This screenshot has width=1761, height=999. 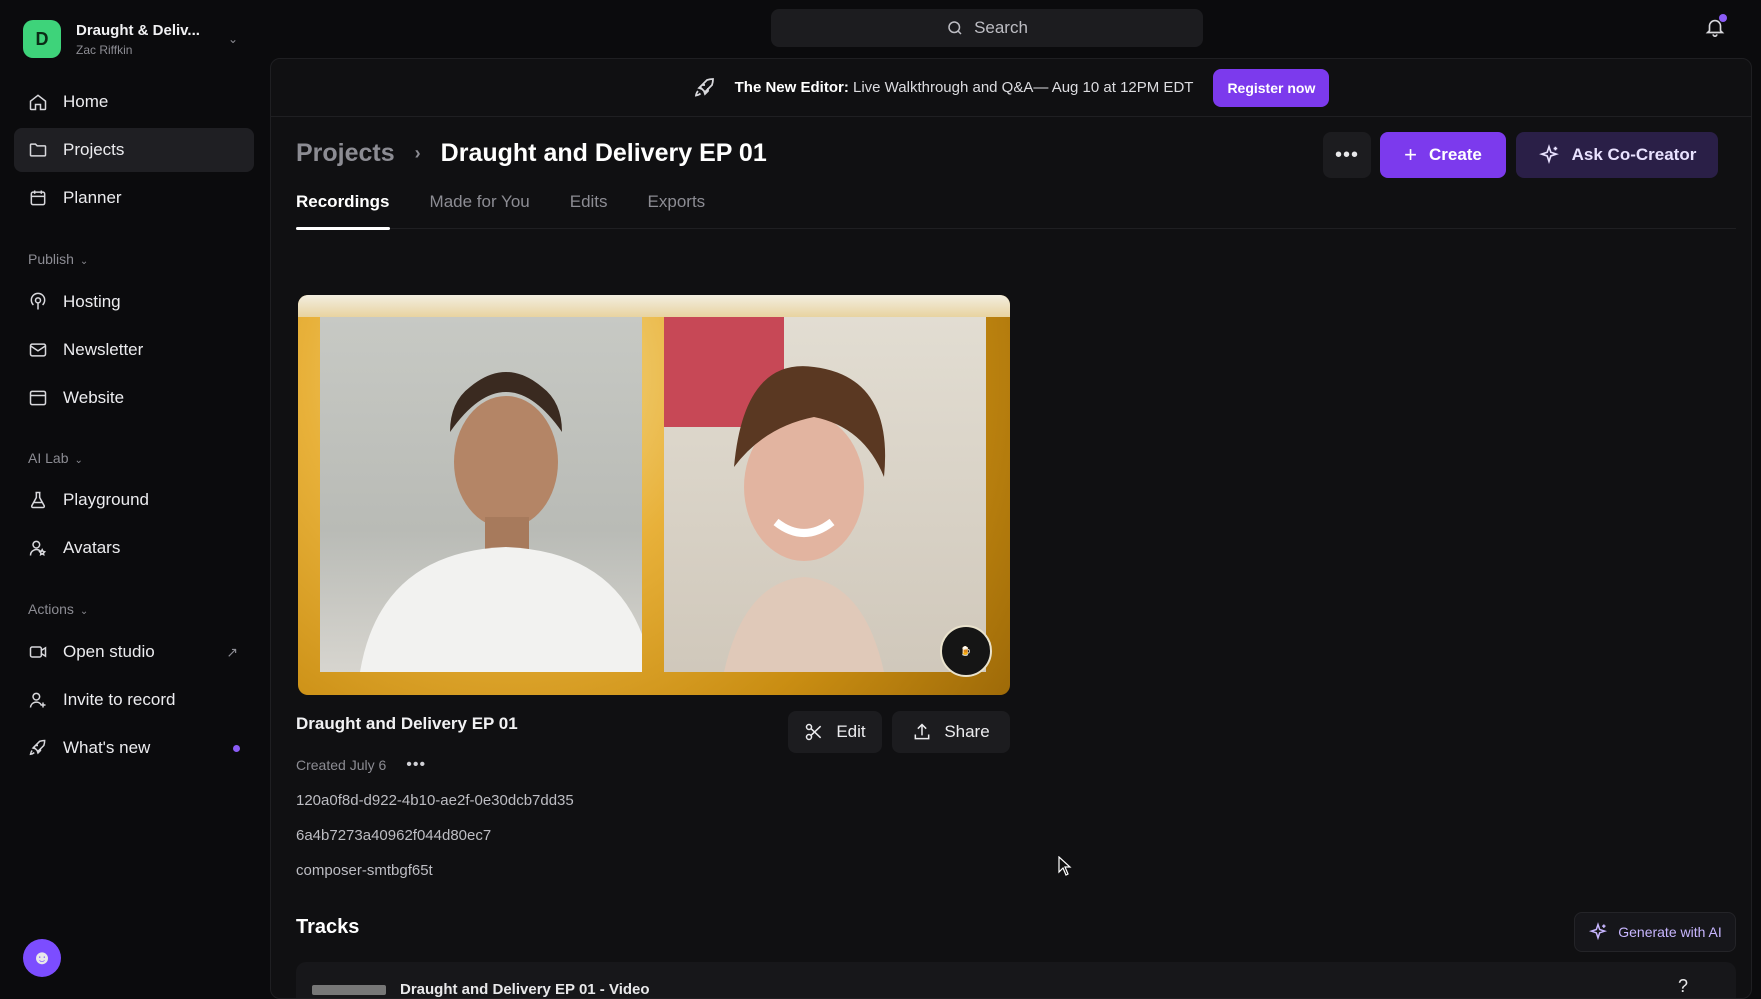 What do you see at coordinates (435, 800) in the screenshot?
I see `recording-id: 120a0f8d-d922-4b10-ae2f-0e30dcb7dd35` at bounding box center [435, 800].